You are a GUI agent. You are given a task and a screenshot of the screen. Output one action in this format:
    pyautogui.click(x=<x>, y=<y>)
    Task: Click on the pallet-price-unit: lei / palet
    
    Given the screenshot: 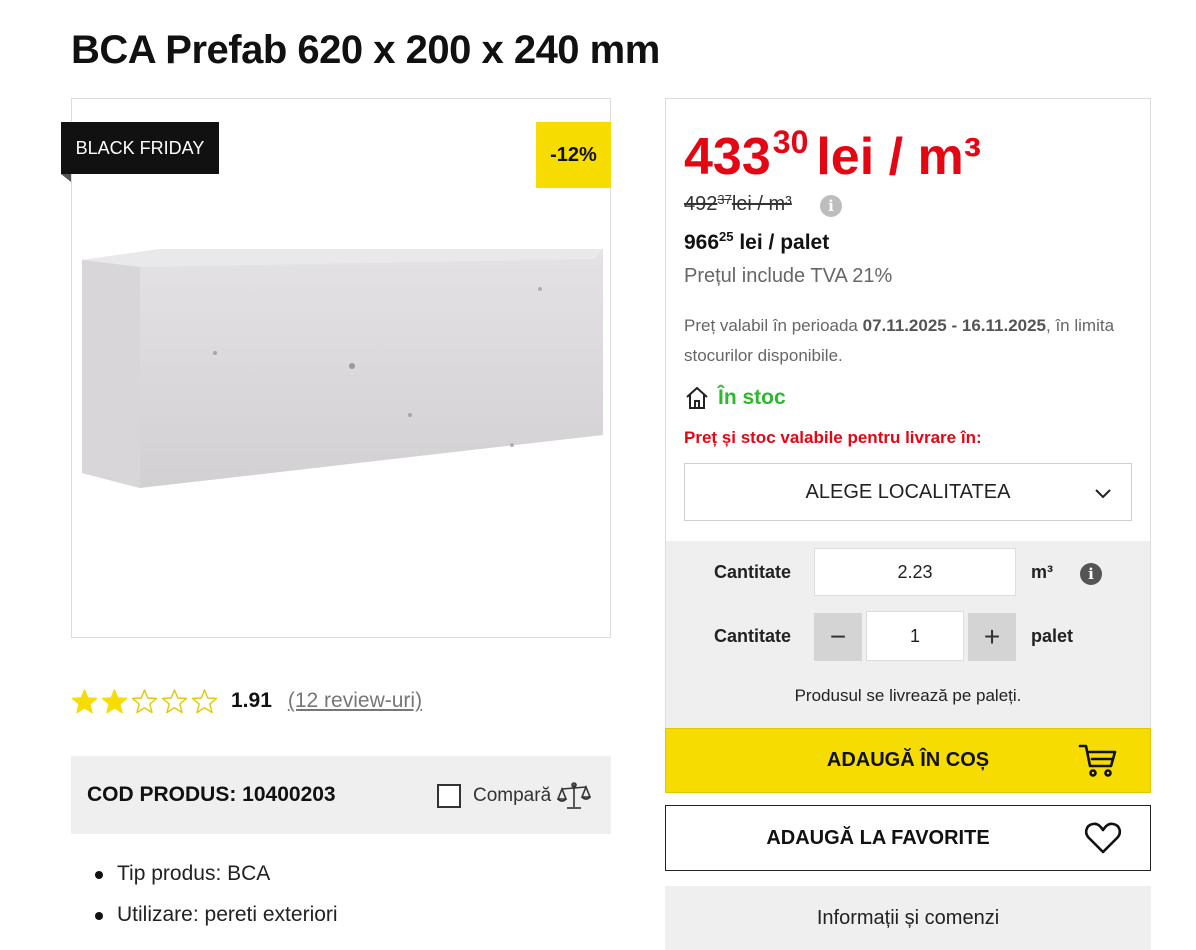 What is the action you would take?
    pyautogui.click(x=781, y=242)
    